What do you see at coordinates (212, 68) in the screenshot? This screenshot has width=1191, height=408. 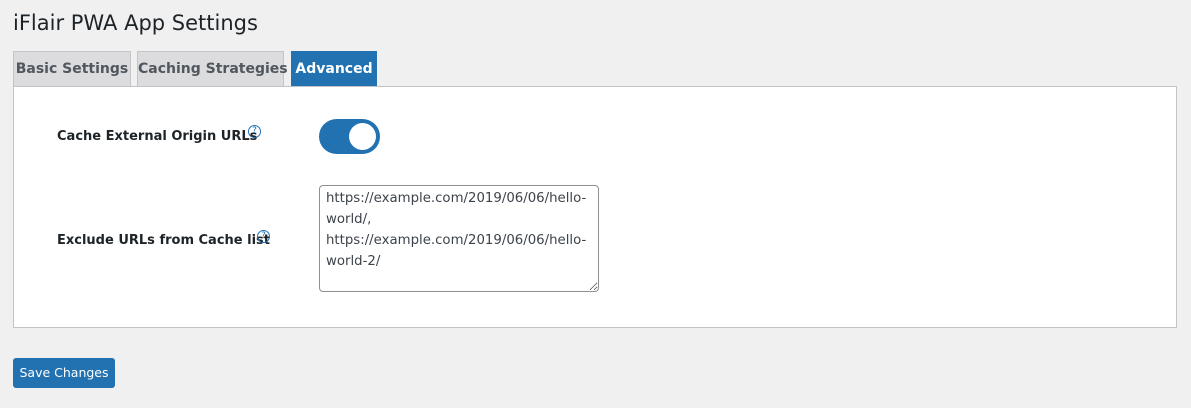 I see `tab-caching-strategies: Caching Strategies` at bounding box center [212, 68].